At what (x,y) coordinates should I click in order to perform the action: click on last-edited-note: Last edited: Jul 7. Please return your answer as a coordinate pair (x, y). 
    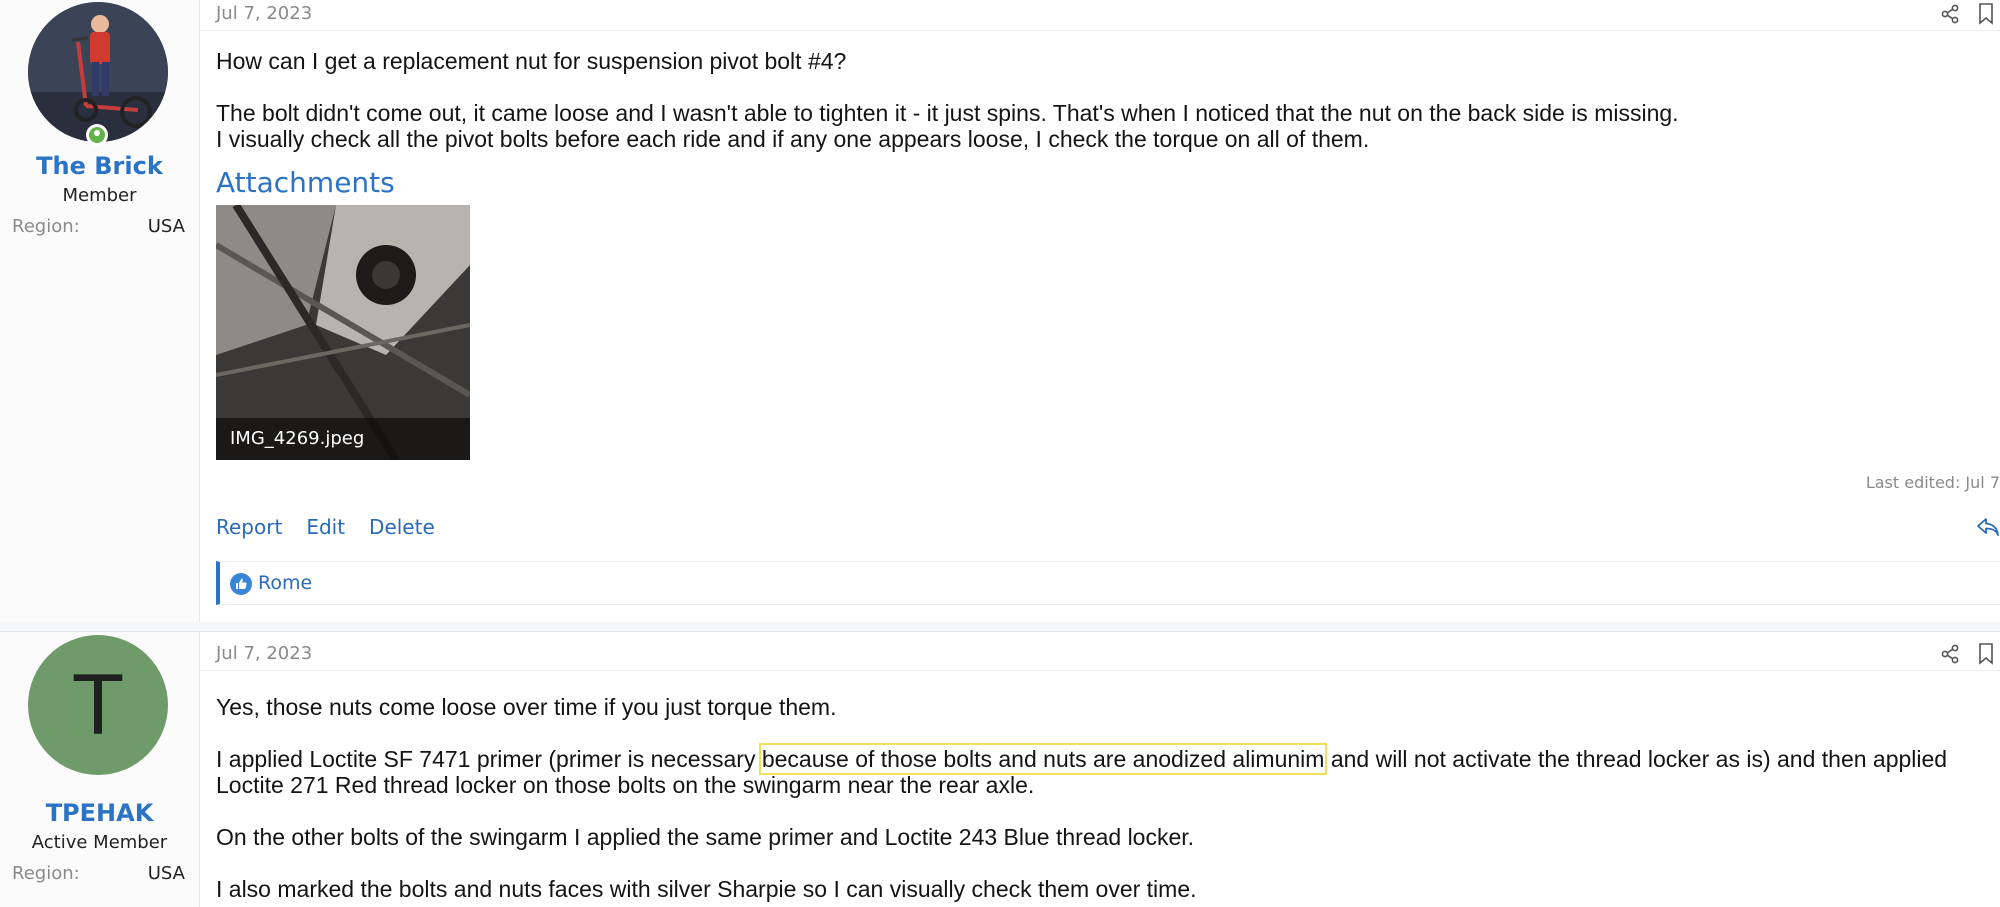
    Looking at the image, I should click on (1932, 482).